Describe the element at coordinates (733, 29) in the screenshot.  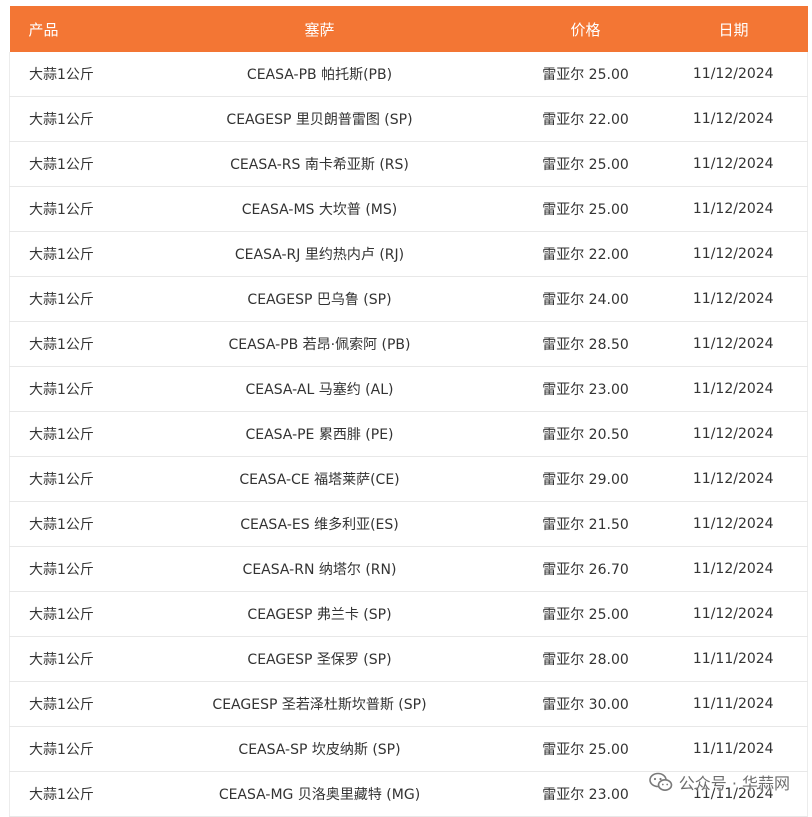
I see `column-header-date: 日期` at that location.